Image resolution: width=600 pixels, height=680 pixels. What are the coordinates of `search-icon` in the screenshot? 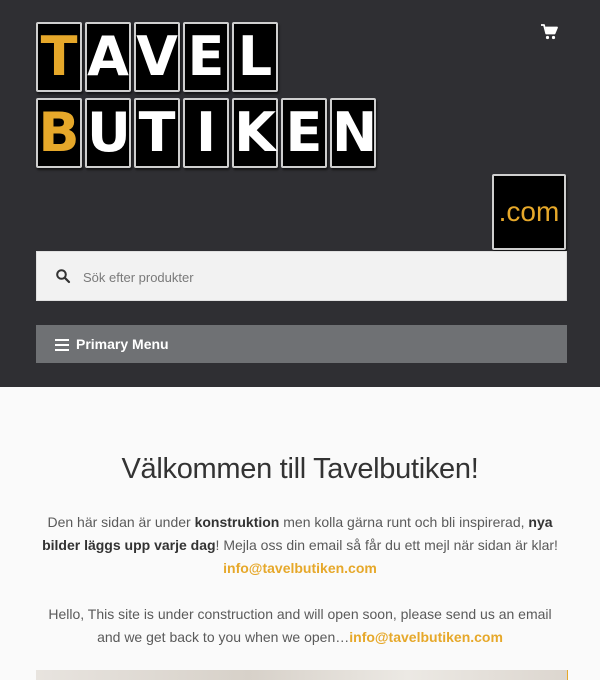 It's located at (63, 276).